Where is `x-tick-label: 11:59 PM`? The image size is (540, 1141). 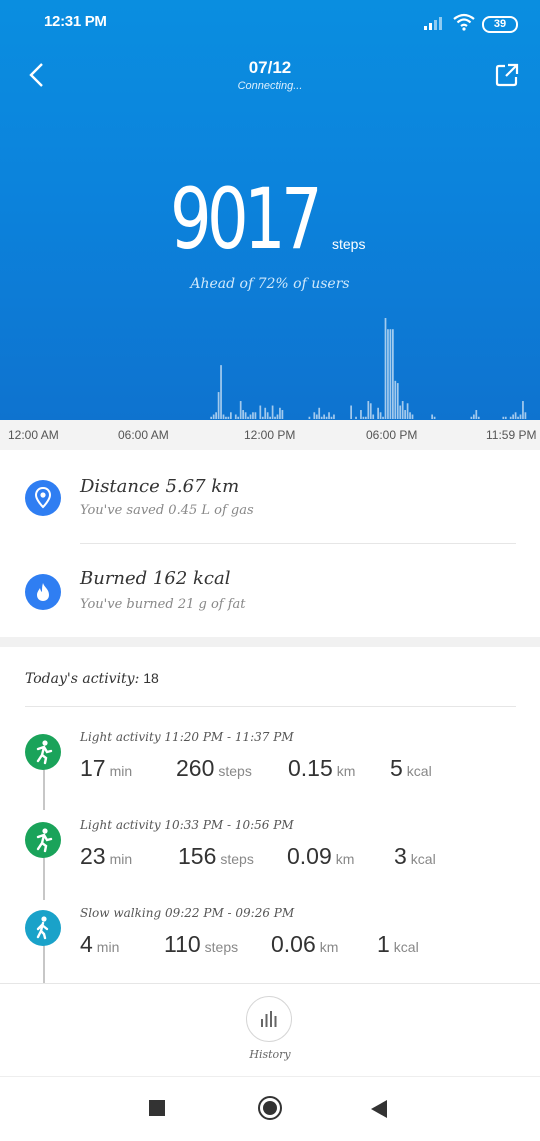
x-tick-label: 11:59 PM is located at coordinates (511, 435).